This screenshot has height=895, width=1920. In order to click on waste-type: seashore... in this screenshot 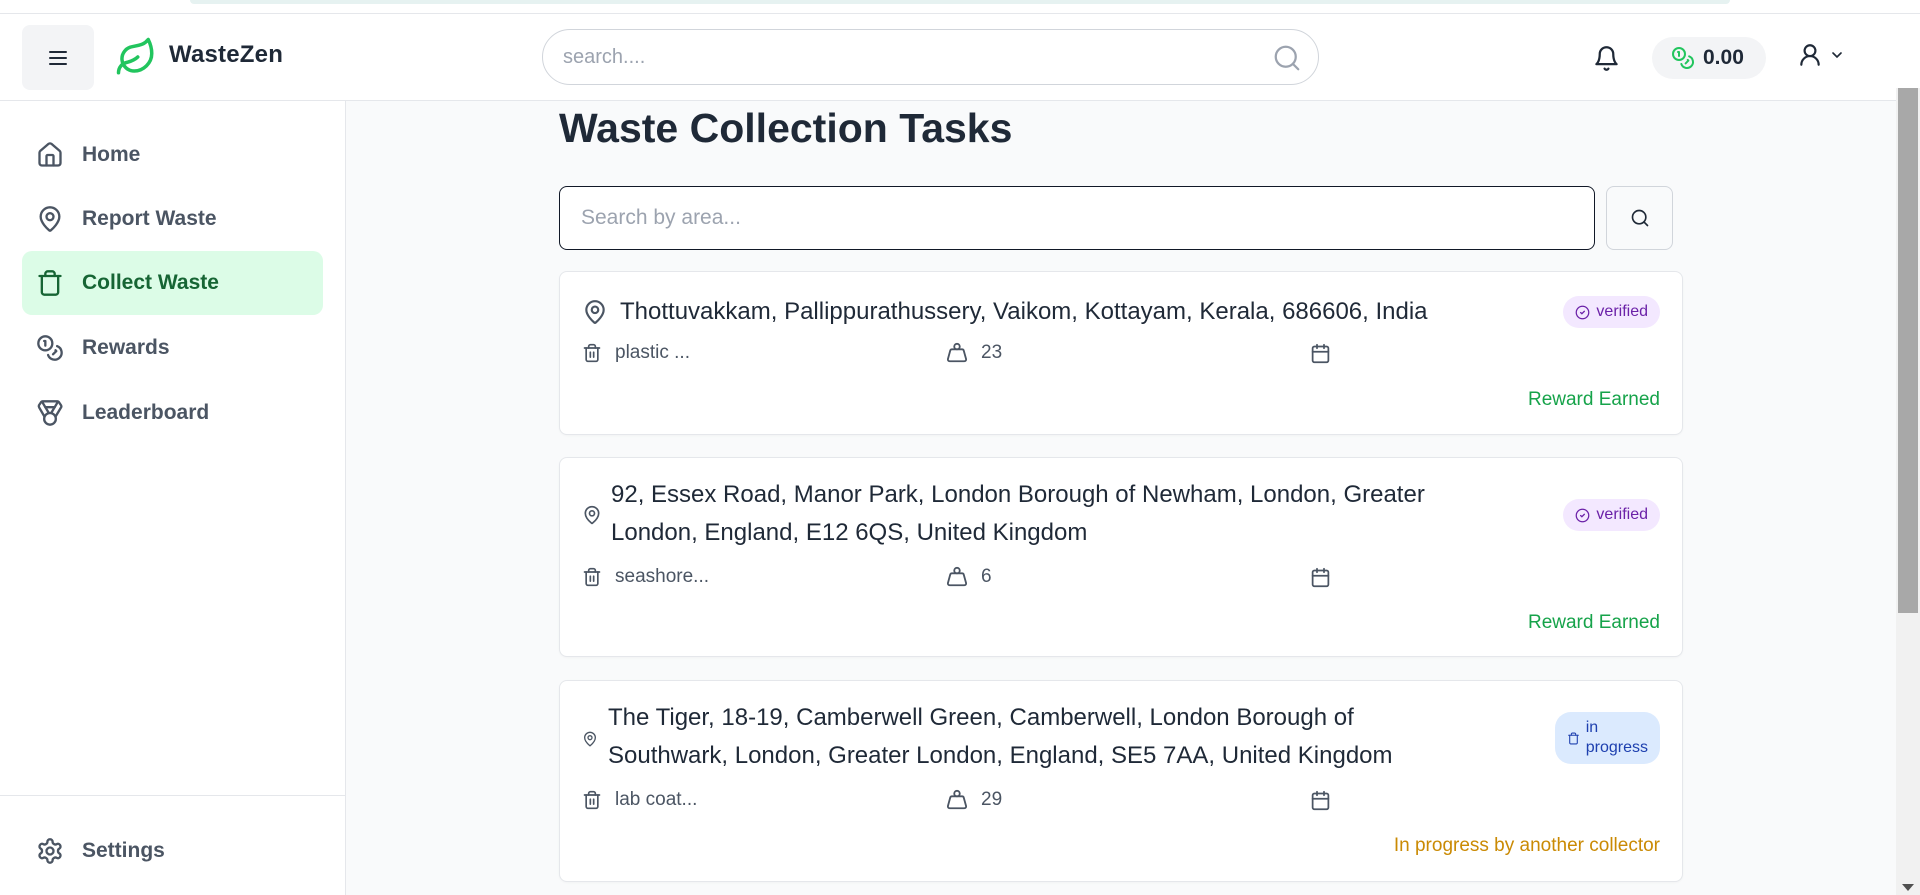, I will do `click(662, 576)`.